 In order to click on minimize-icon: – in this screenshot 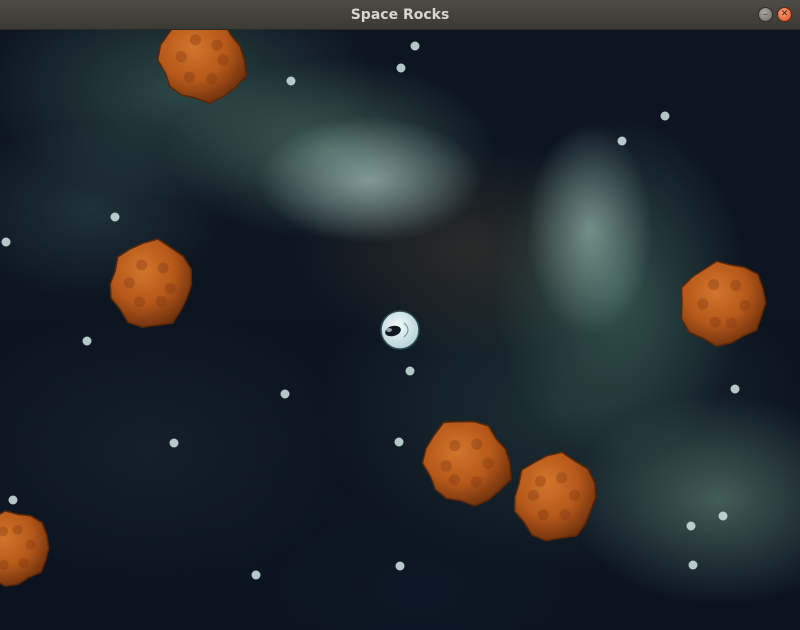, I will do `click(765, 14)`.